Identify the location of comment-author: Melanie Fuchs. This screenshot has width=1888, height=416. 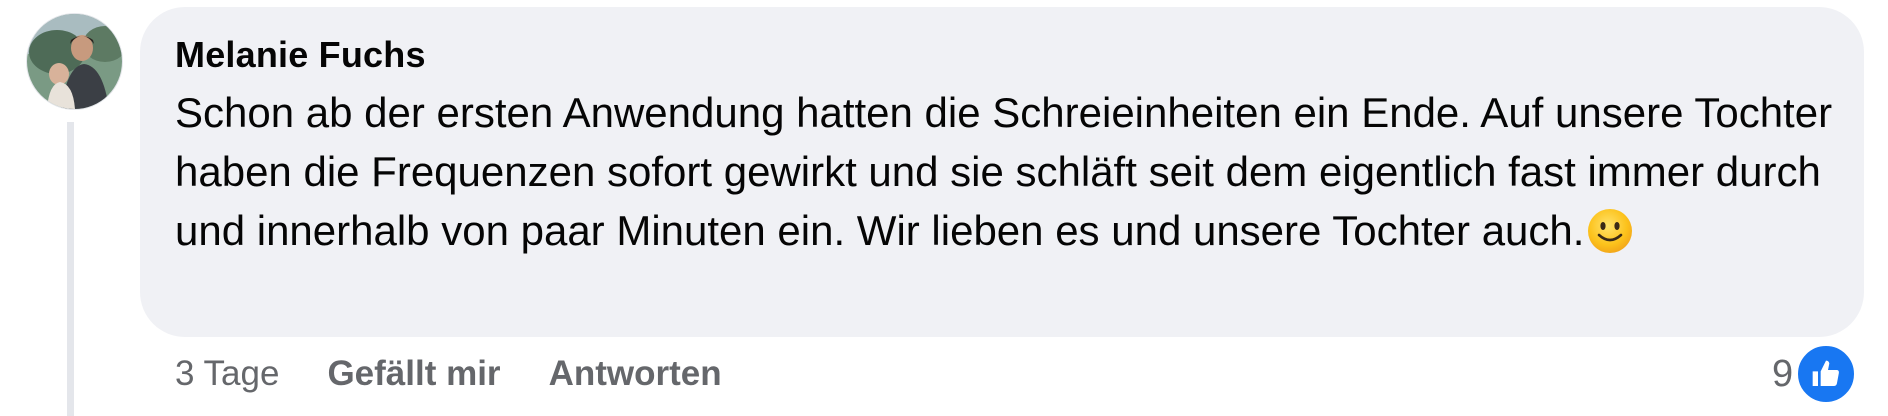
(300, 55).